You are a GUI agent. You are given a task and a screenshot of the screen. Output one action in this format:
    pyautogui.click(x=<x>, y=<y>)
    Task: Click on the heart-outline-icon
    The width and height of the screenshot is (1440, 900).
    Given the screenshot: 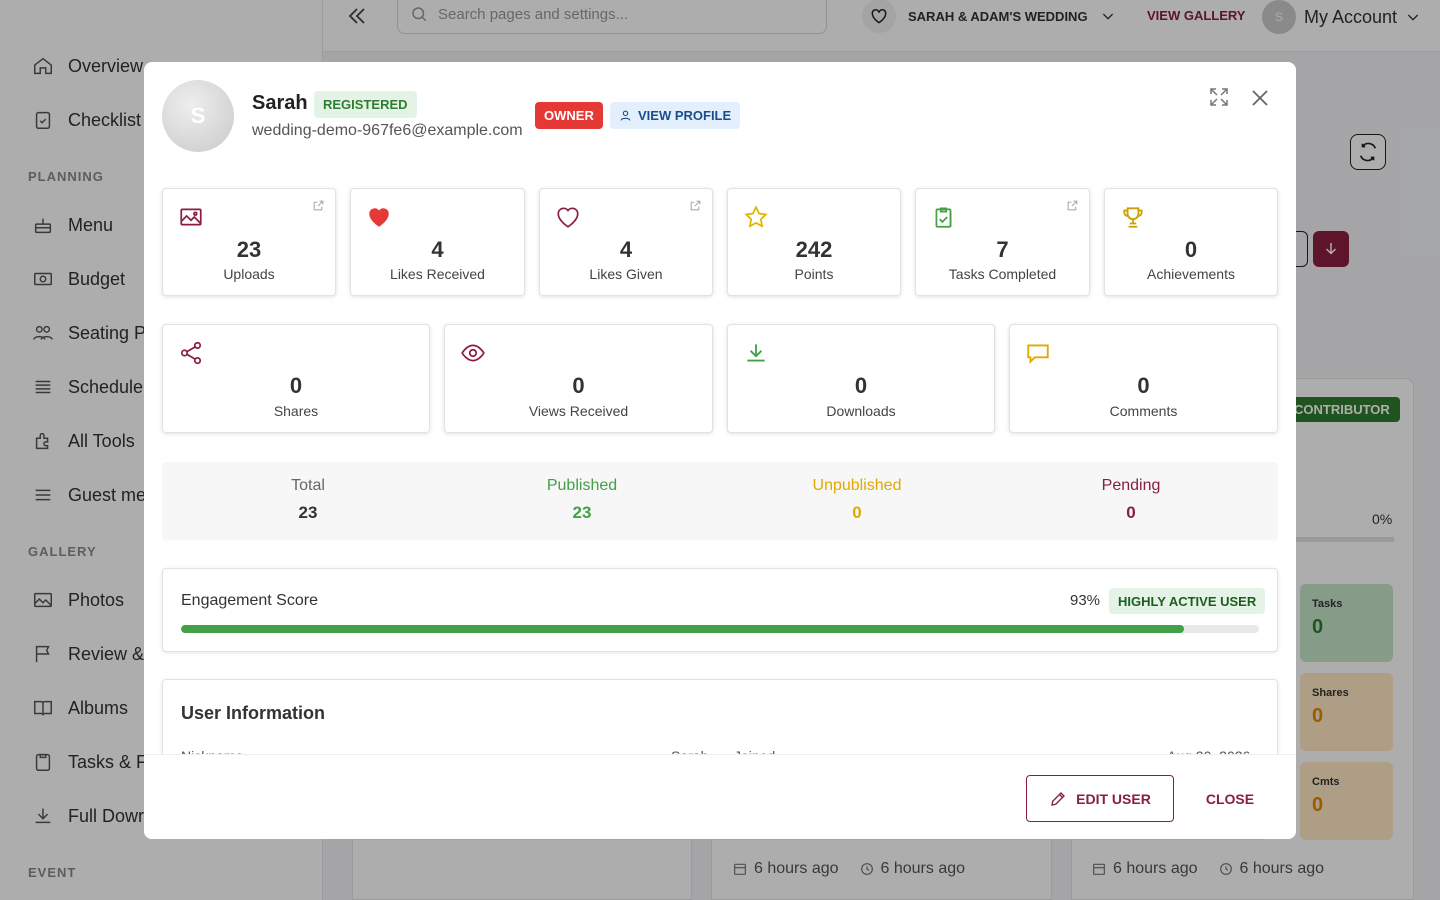 What is the action you would take?
    pyautogui.click(x=568, y=217)
    